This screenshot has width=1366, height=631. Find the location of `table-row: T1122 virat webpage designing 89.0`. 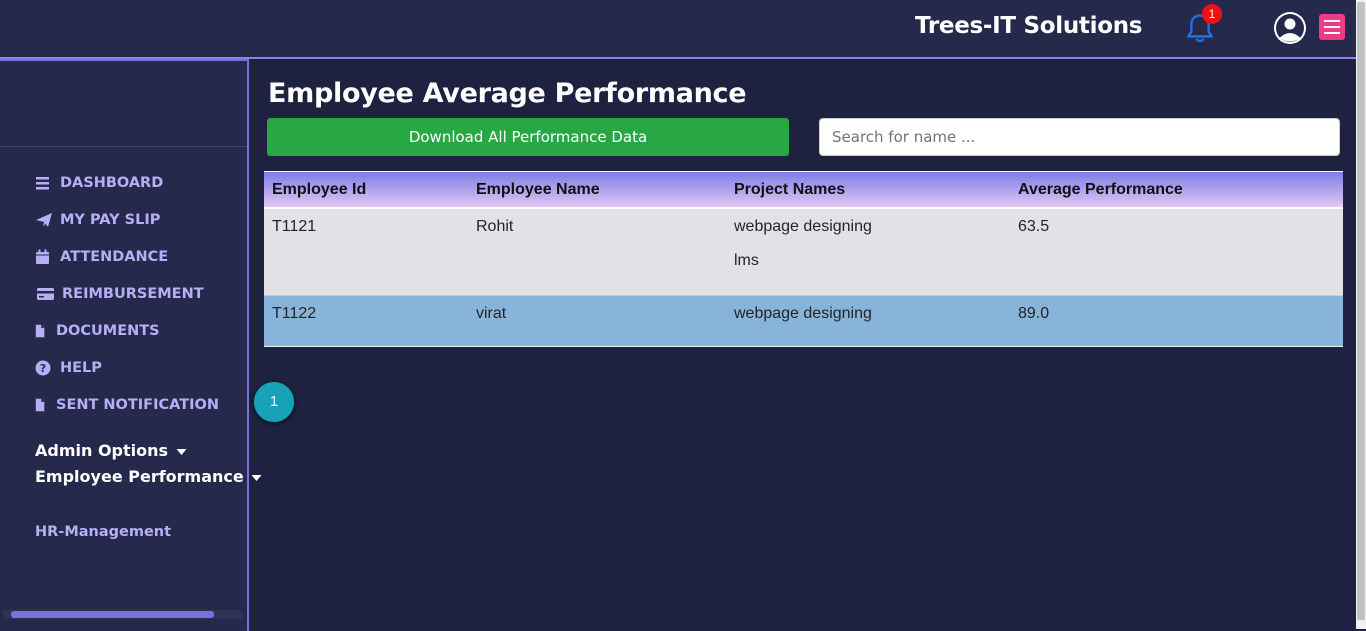

table-row: T1122 virat webpage designing 89.0 is located at coordinates (803, 321).